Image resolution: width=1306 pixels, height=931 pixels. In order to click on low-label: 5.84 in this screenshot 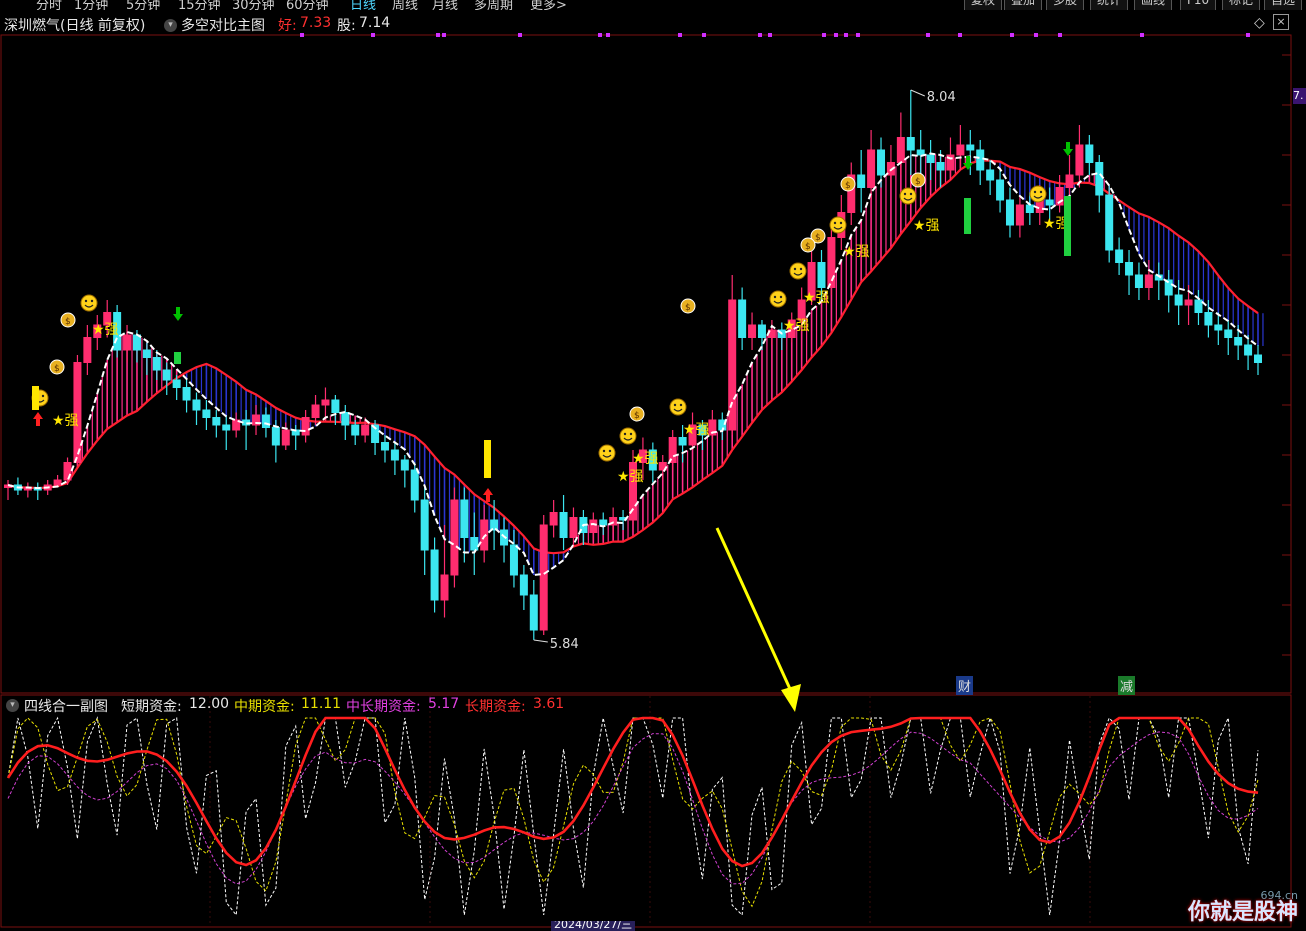, I will do `click(564, 644)`.